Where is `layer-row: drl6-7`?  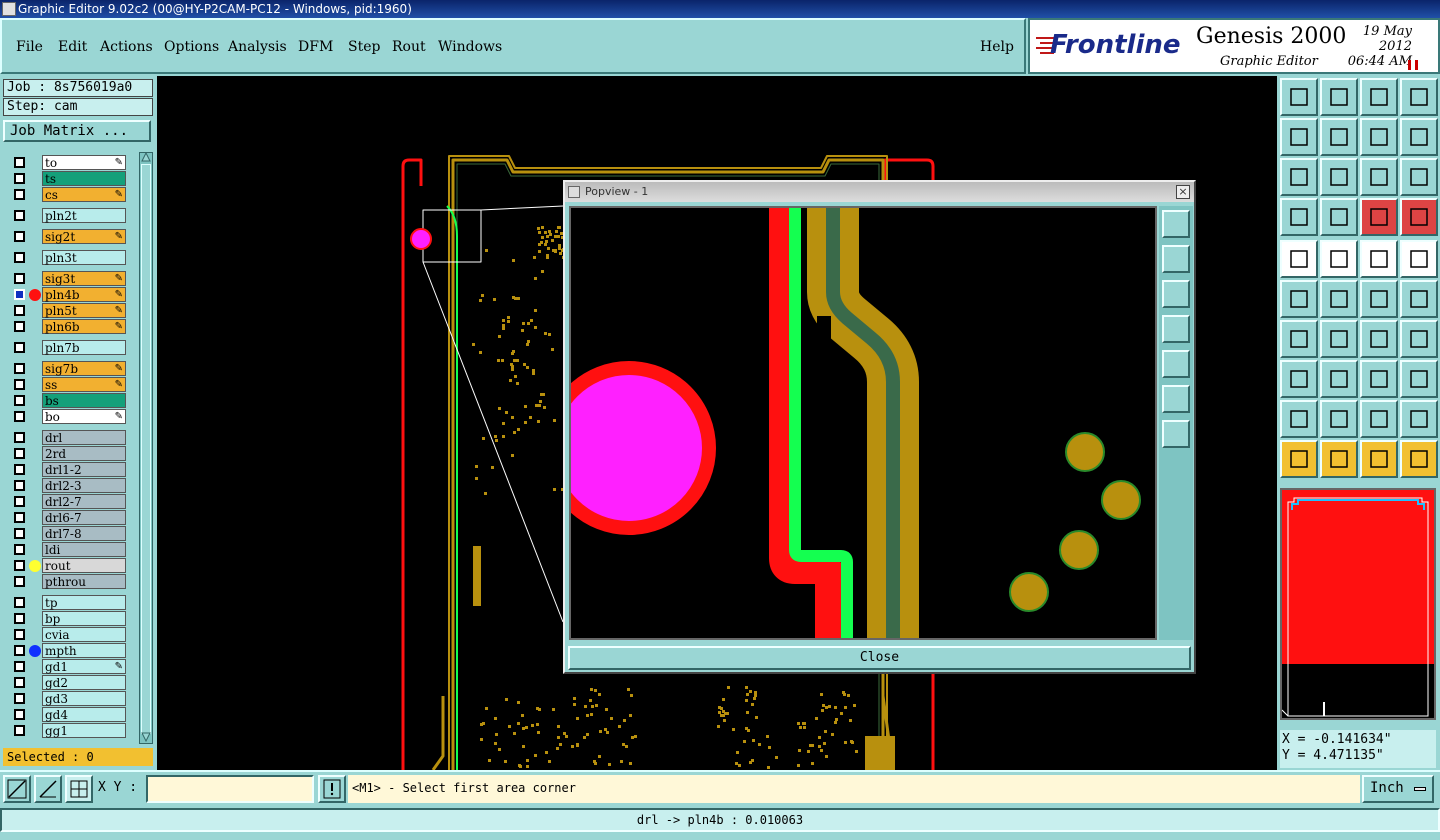 layer-row: drl6-7 is located at coordinates (67, 517).